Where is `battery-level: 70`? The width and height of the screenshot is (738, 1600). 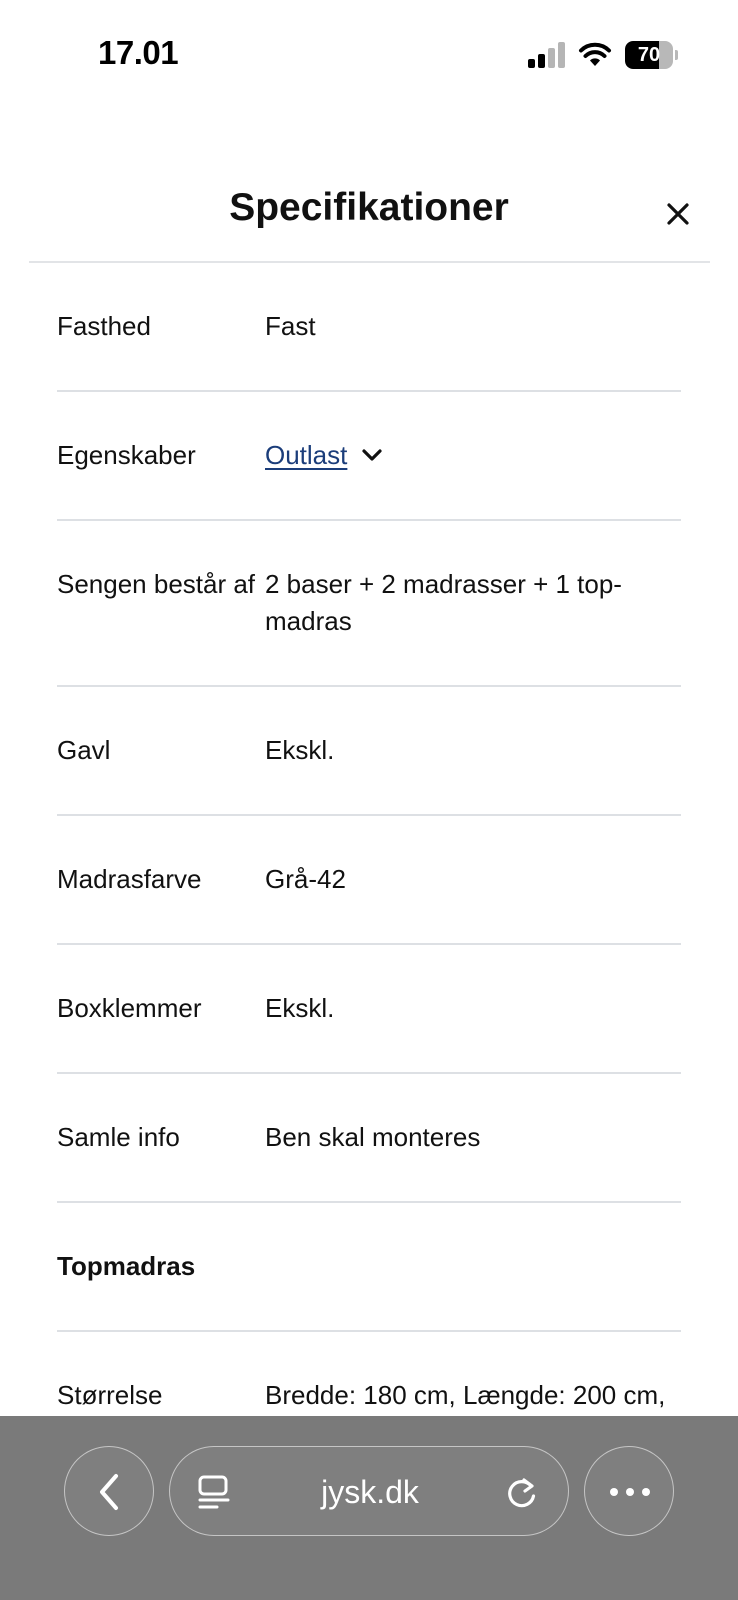 battery-level: 70 is located at coordinates (649, 55).